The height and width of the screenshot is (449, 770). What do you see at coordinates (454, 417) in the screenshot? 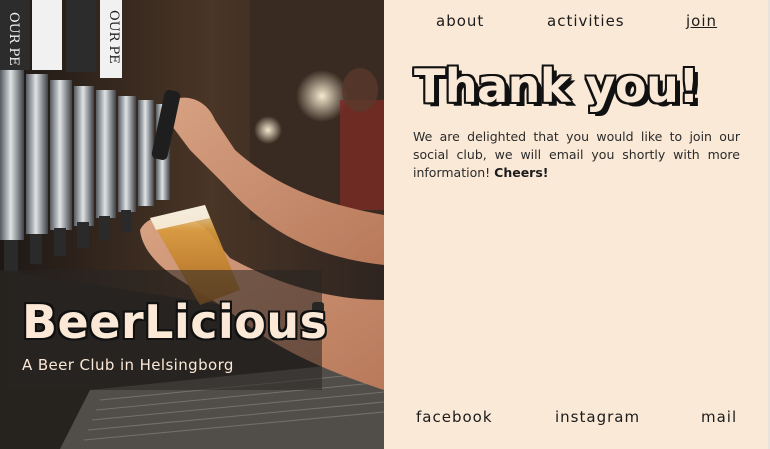
I see `footer-link-facebook: facebook` at bounding box center [454, 417].